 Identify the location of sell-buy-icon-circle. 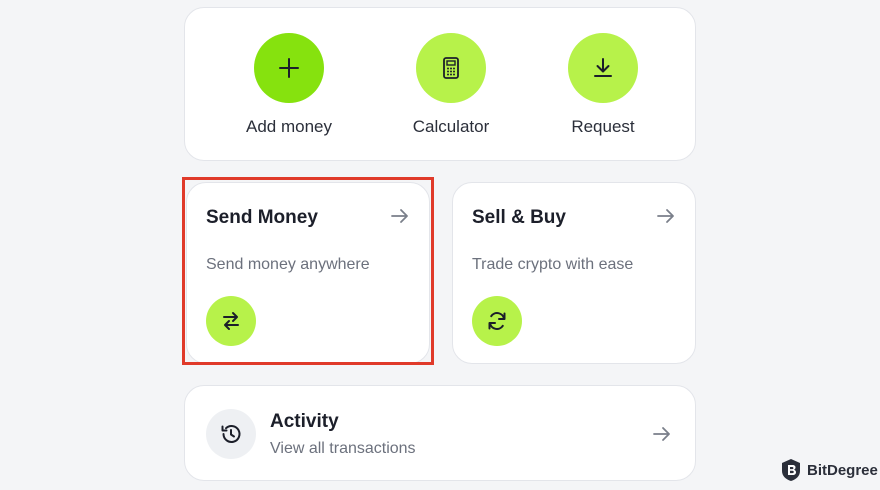
(497, 321).